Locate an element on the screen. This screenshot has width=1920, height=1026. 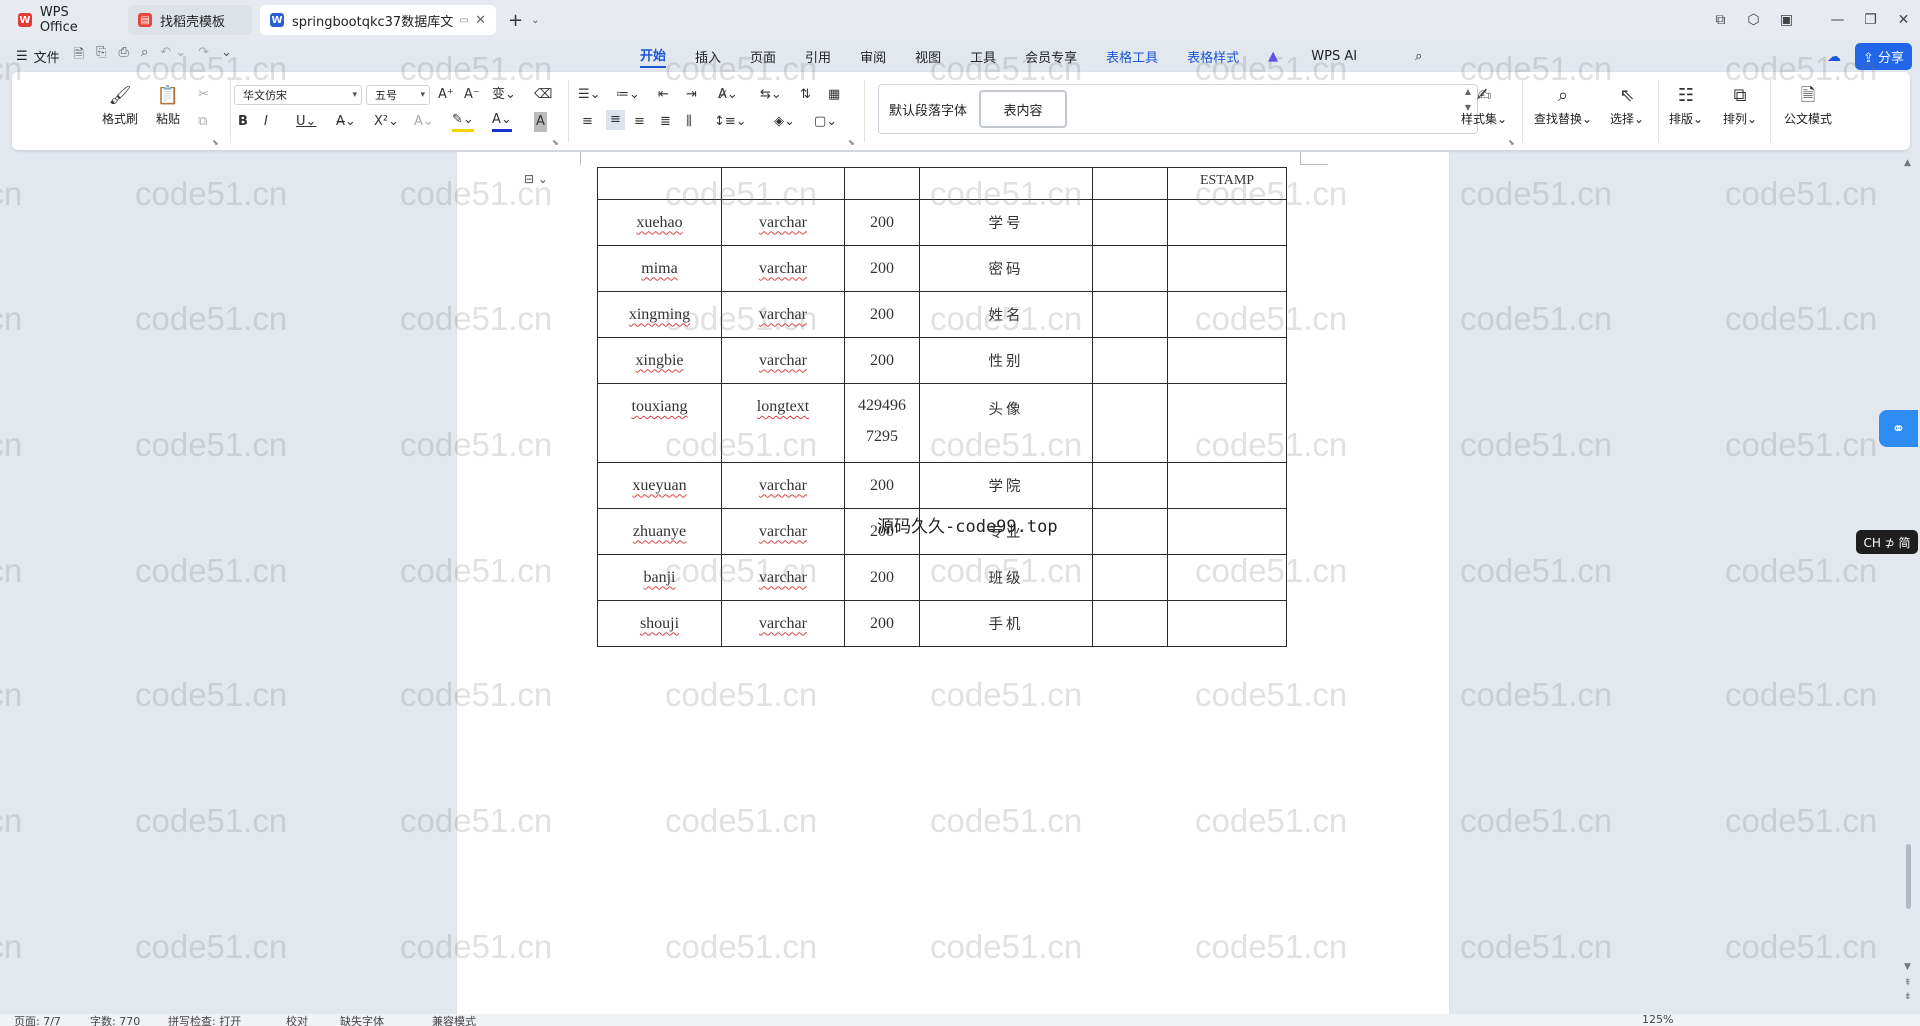
wps-ai-button: ▲ WPS AI is located at coordinates (1327, 56).